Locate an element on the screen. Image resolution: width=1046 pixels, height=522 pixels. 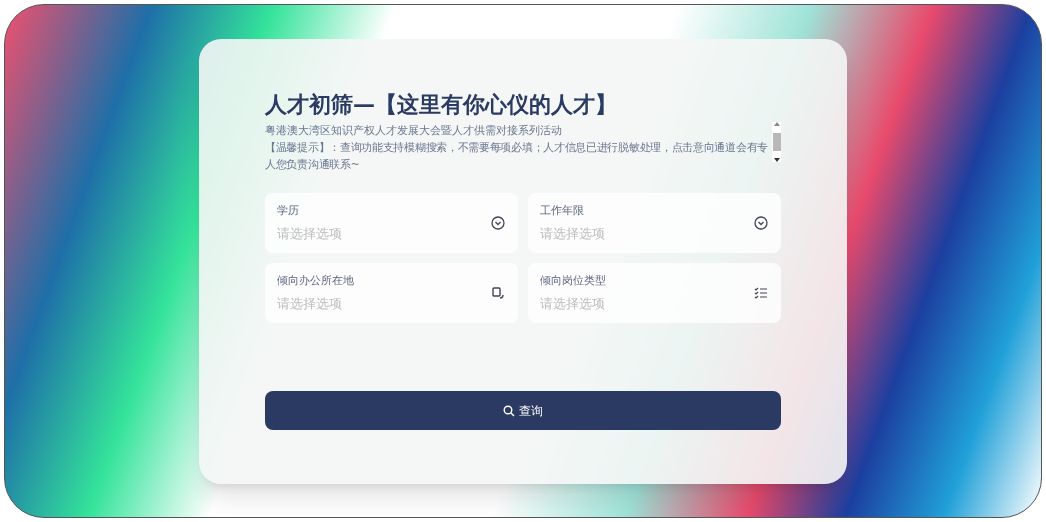
field-label: 倾向办公所在地 is located at coordinates (315, 281).